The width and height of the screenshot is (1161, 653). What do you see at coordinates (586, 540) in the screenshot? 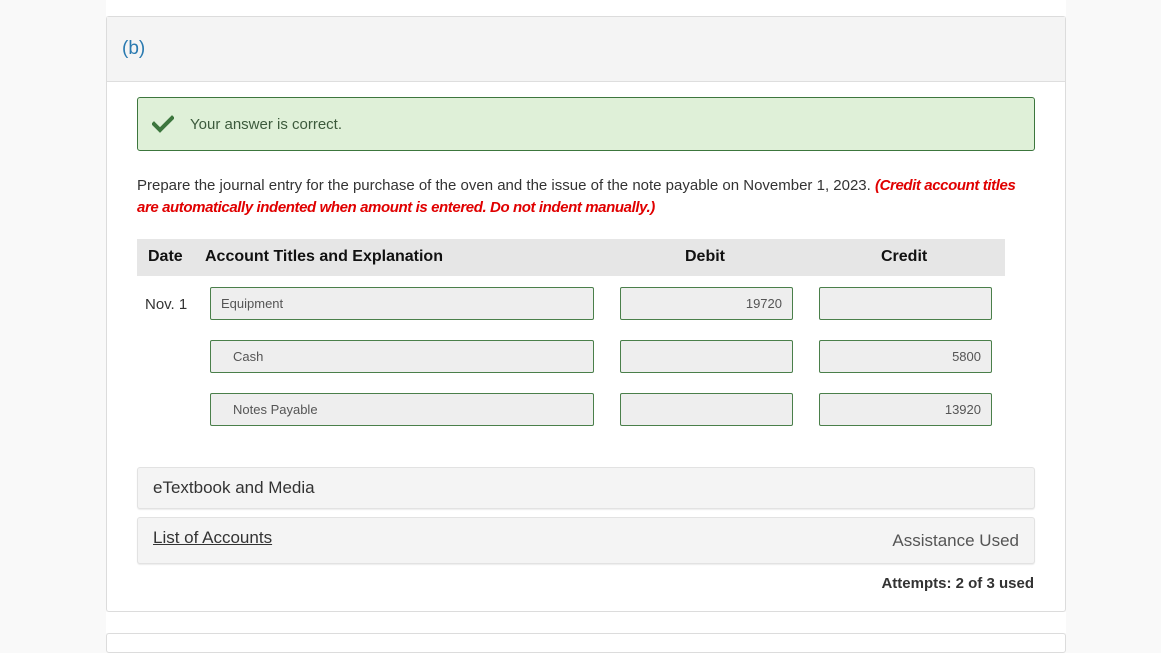
I see `list-of-accounts-panel: List of Accounts Assistance Used` at bounding box center [586, 540].